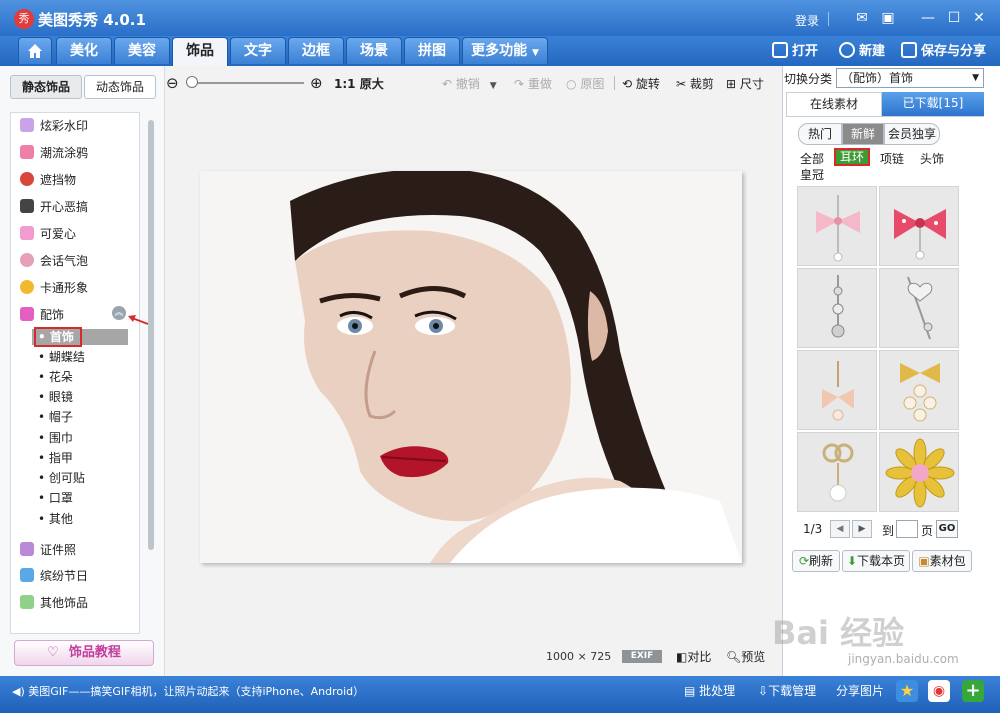 Image resolution: width=1000 pixels, height=713 pixels. What do you see at coordinates (55, 458) in the screenshot?
I see `subcategory-item: • 指甲` at bounding box center [55, 458].